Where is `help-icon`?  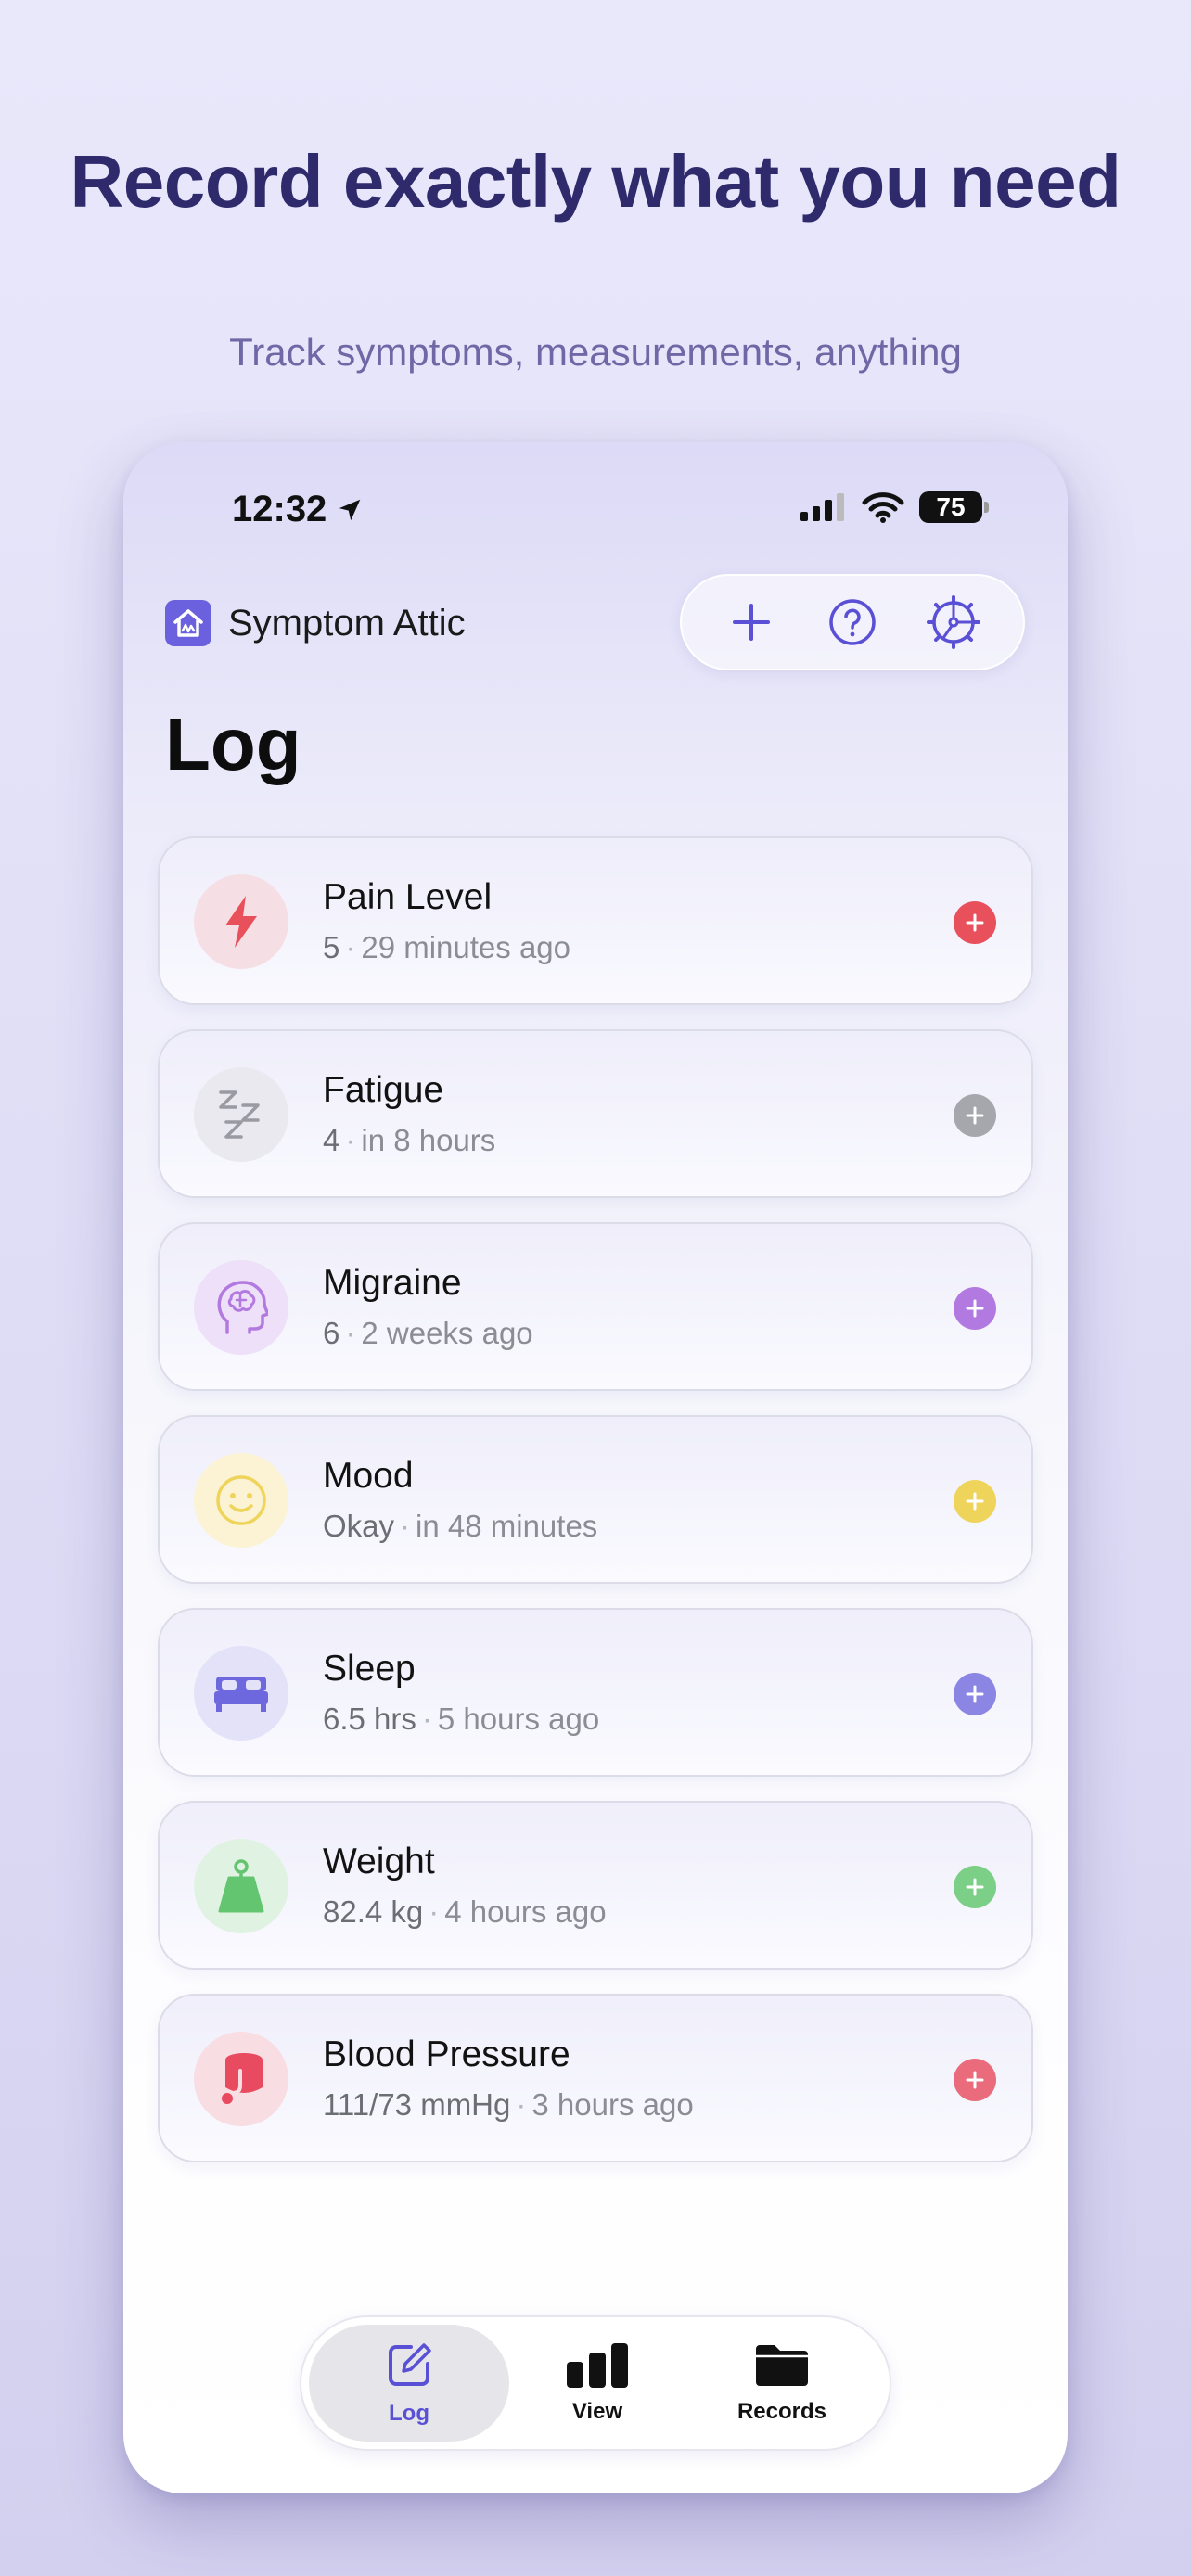
help-icon is located at coordinates (853, 622).